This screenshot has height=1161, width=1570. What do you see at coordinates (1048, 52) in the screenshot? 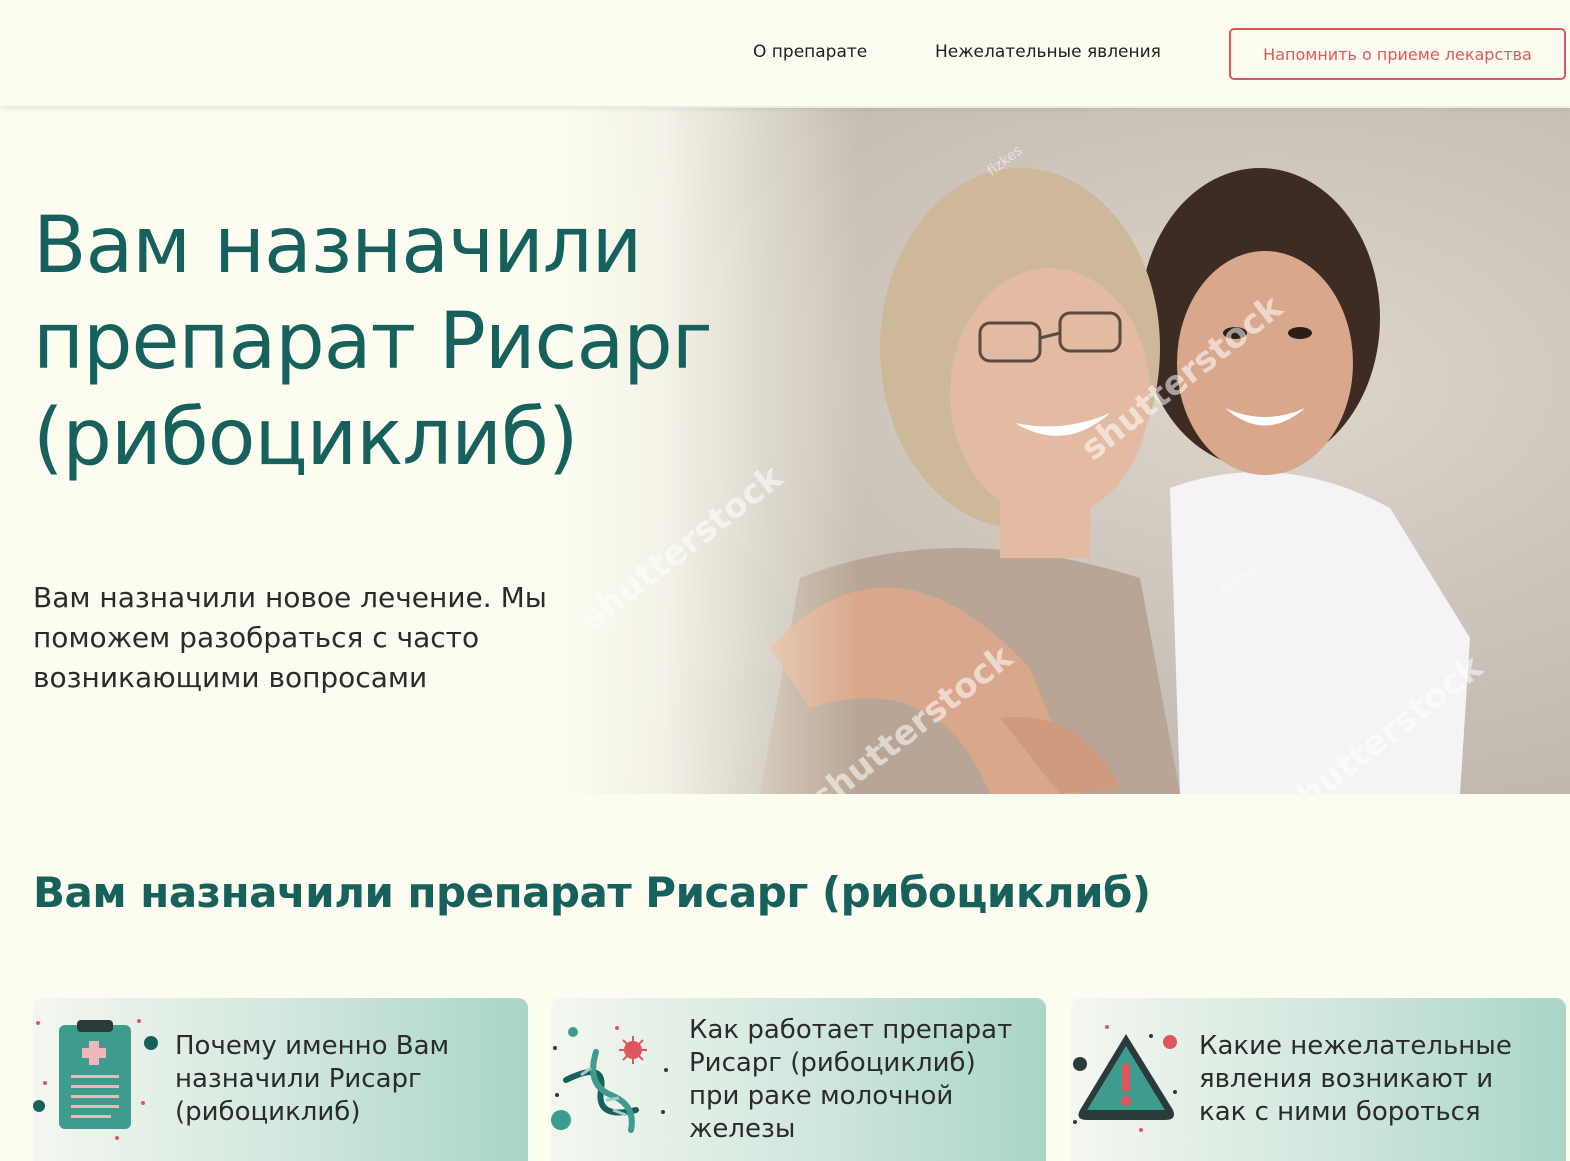
I see `nav-link-side-effects: Нежелательные явления` at bounding box center [1048, 52].